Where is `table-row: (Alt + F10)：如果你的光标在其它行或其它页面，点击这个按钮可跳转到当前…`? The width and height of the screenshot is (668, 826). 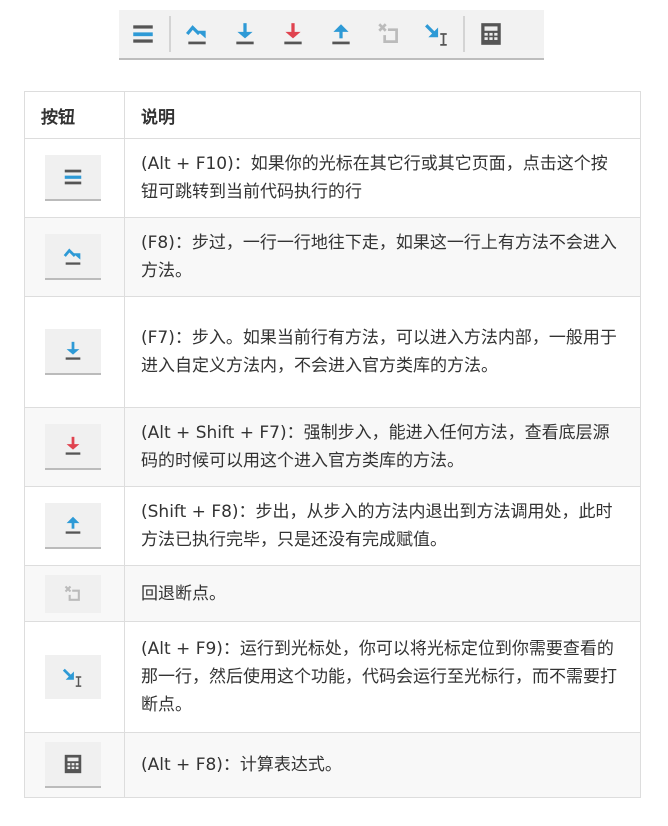
table-row: (Alt + F10)：如果你的光标在其它行或其它页面，点击这个按钮可跳转到当前… is located at coordinates (332, 178).